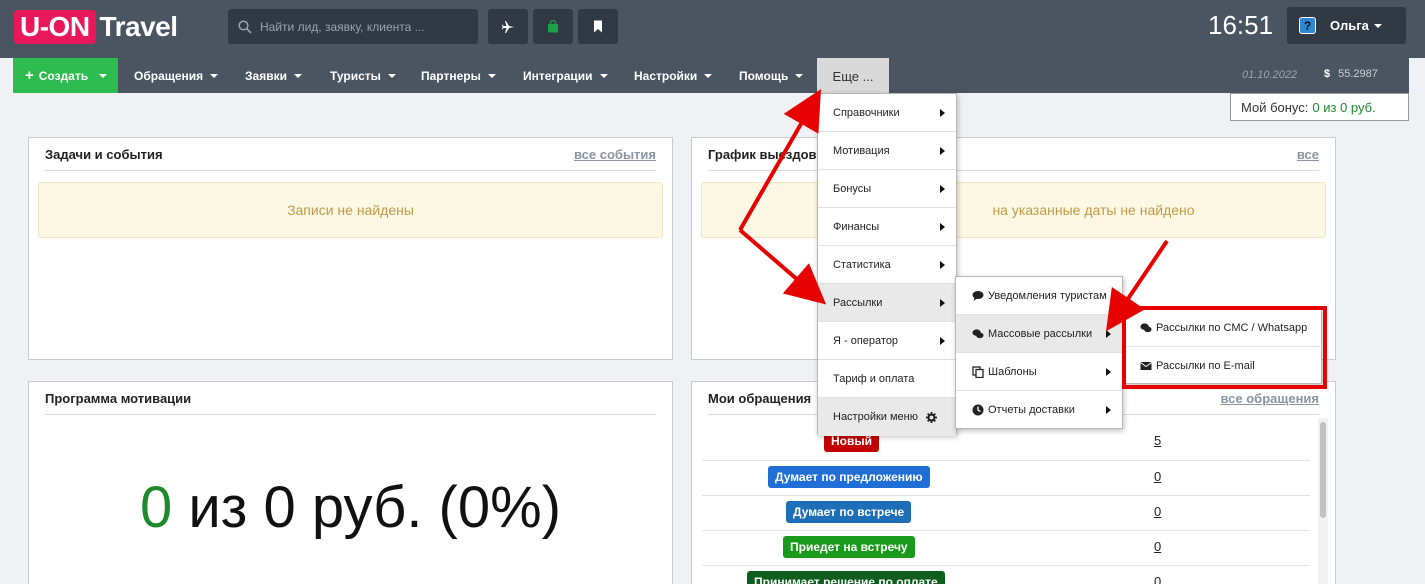  Describe the element at coordinates (1269, 398) in the screenshot. I see `all-requests-link: все обращения` at that location.